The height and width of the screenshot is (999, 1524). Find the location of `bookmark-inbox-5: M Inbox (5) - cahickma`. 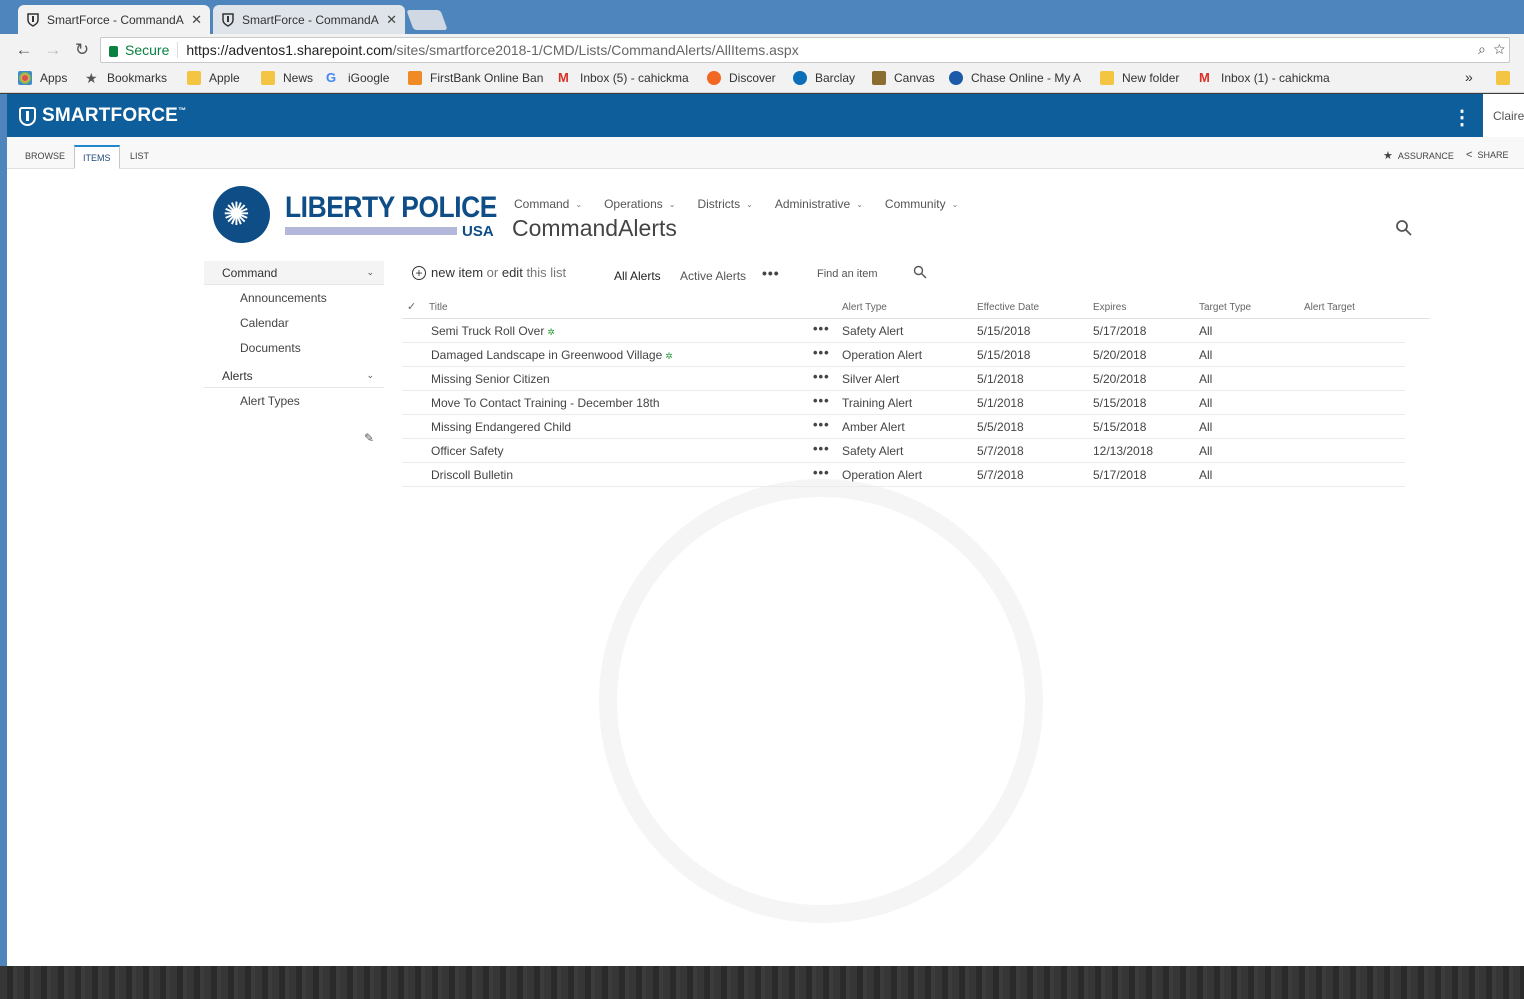

bookmark-inbox-5: M Inbox (5) - cahickma is located at coordinates (623, 78).